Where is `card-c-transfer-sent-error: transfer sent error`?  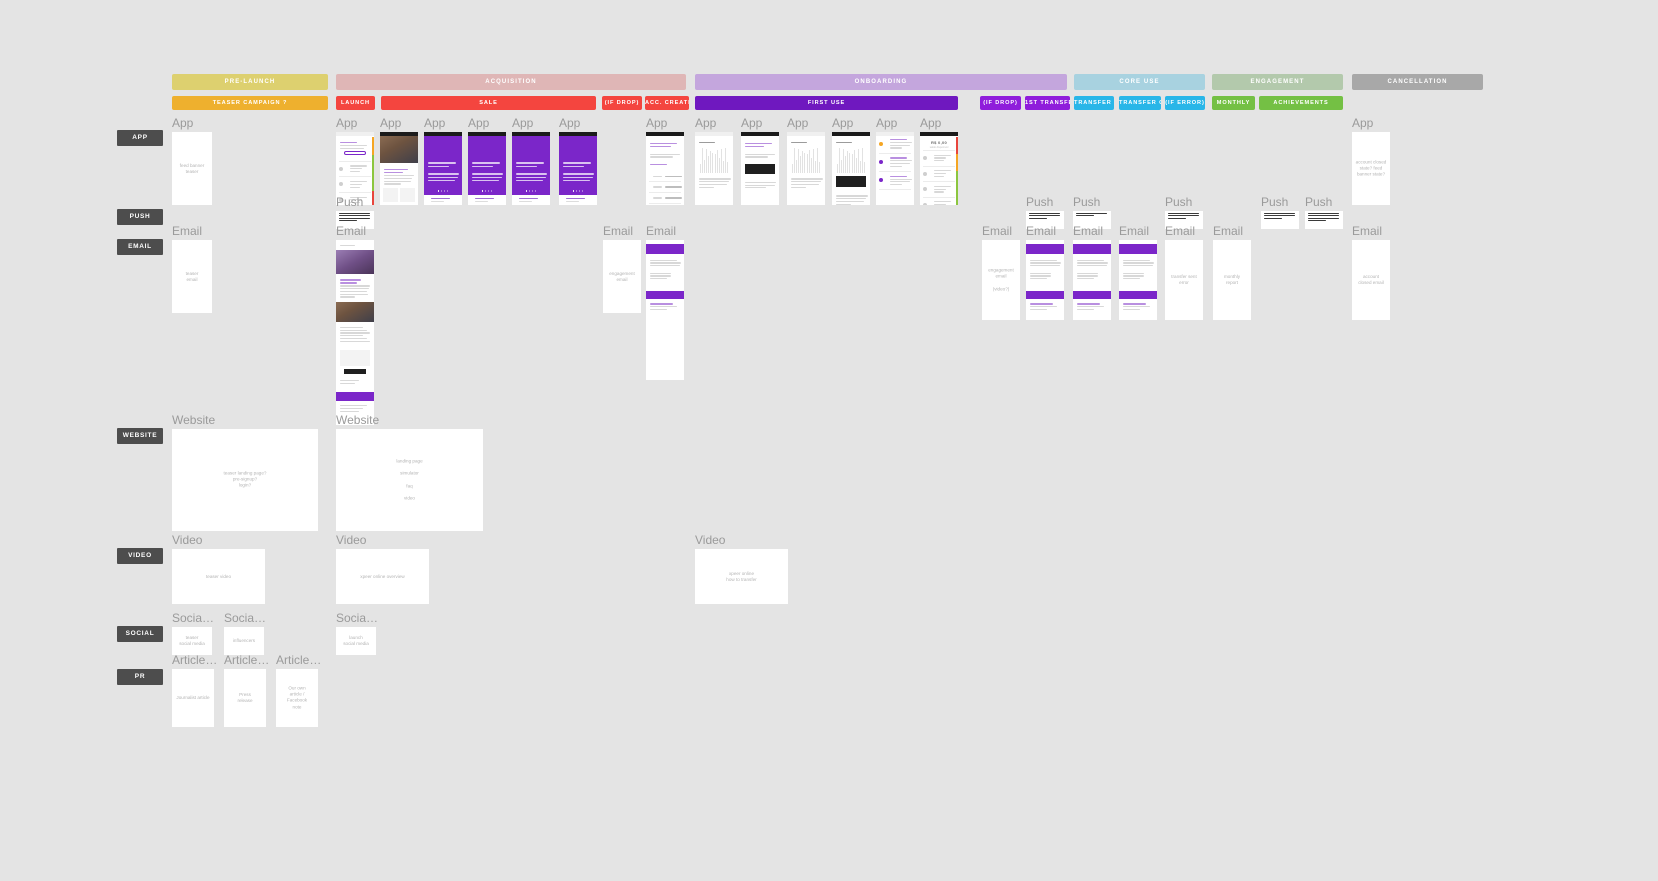 card-c-transfer-sent-error: transfer sent error is located at coordinates (1184, 280).